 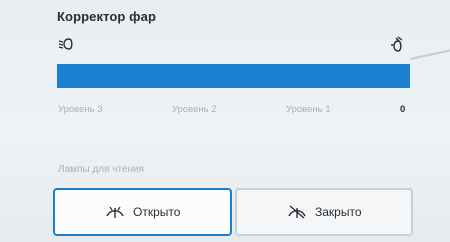 What do you see at coordinates (157, 212) in the screenshot?
I see `reading-lamps-open-label: Открыто` at bounding box center [157, 212].